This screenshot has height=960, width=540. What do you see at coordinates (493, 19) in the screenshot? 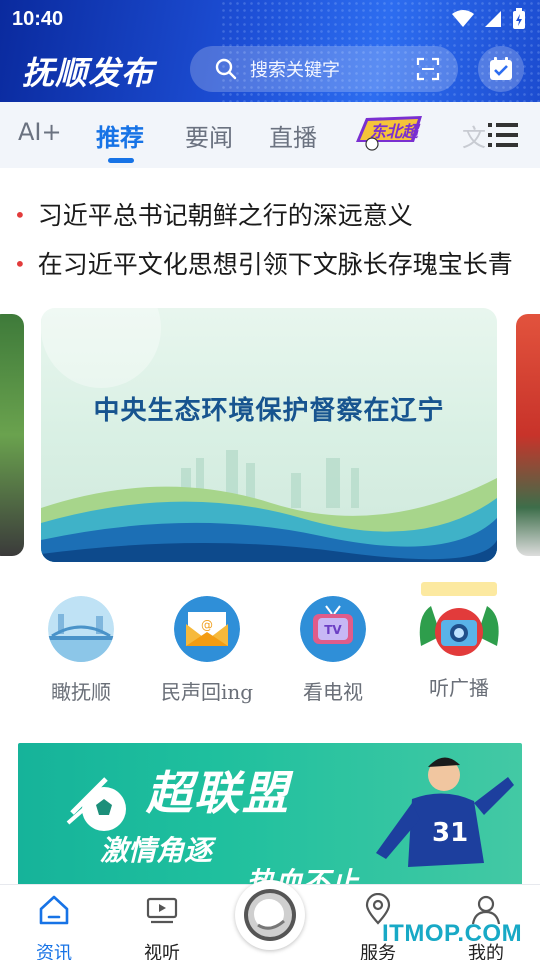
I see `signal-icon` at bounding box center [493, 19].